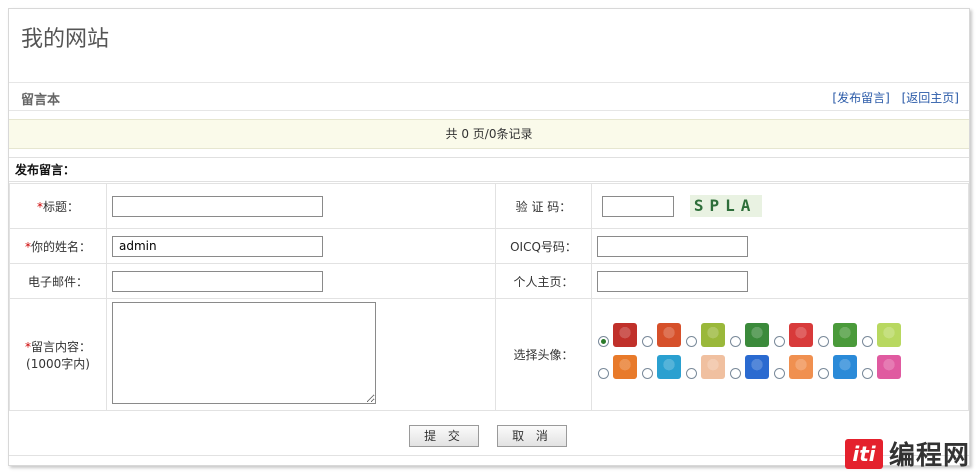  What do you see at coordinates (58, 281) in the screenshot?
I see `email-label: 电子邮件：` at bounding box center [58, 281].